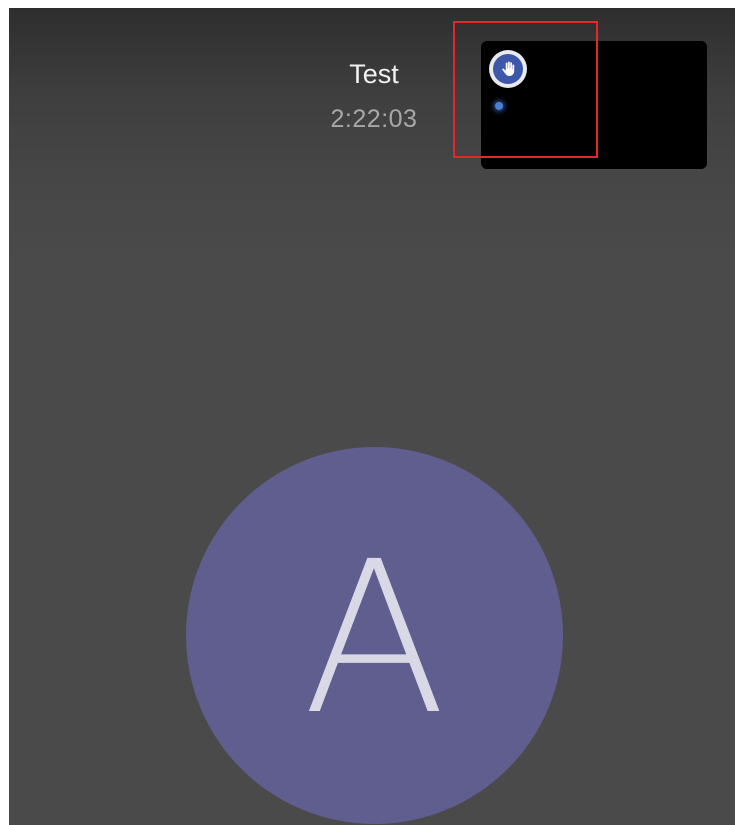  Describe the element at coordinates (374, 74) in the screenshot. I see `call-title: Test` at that location.